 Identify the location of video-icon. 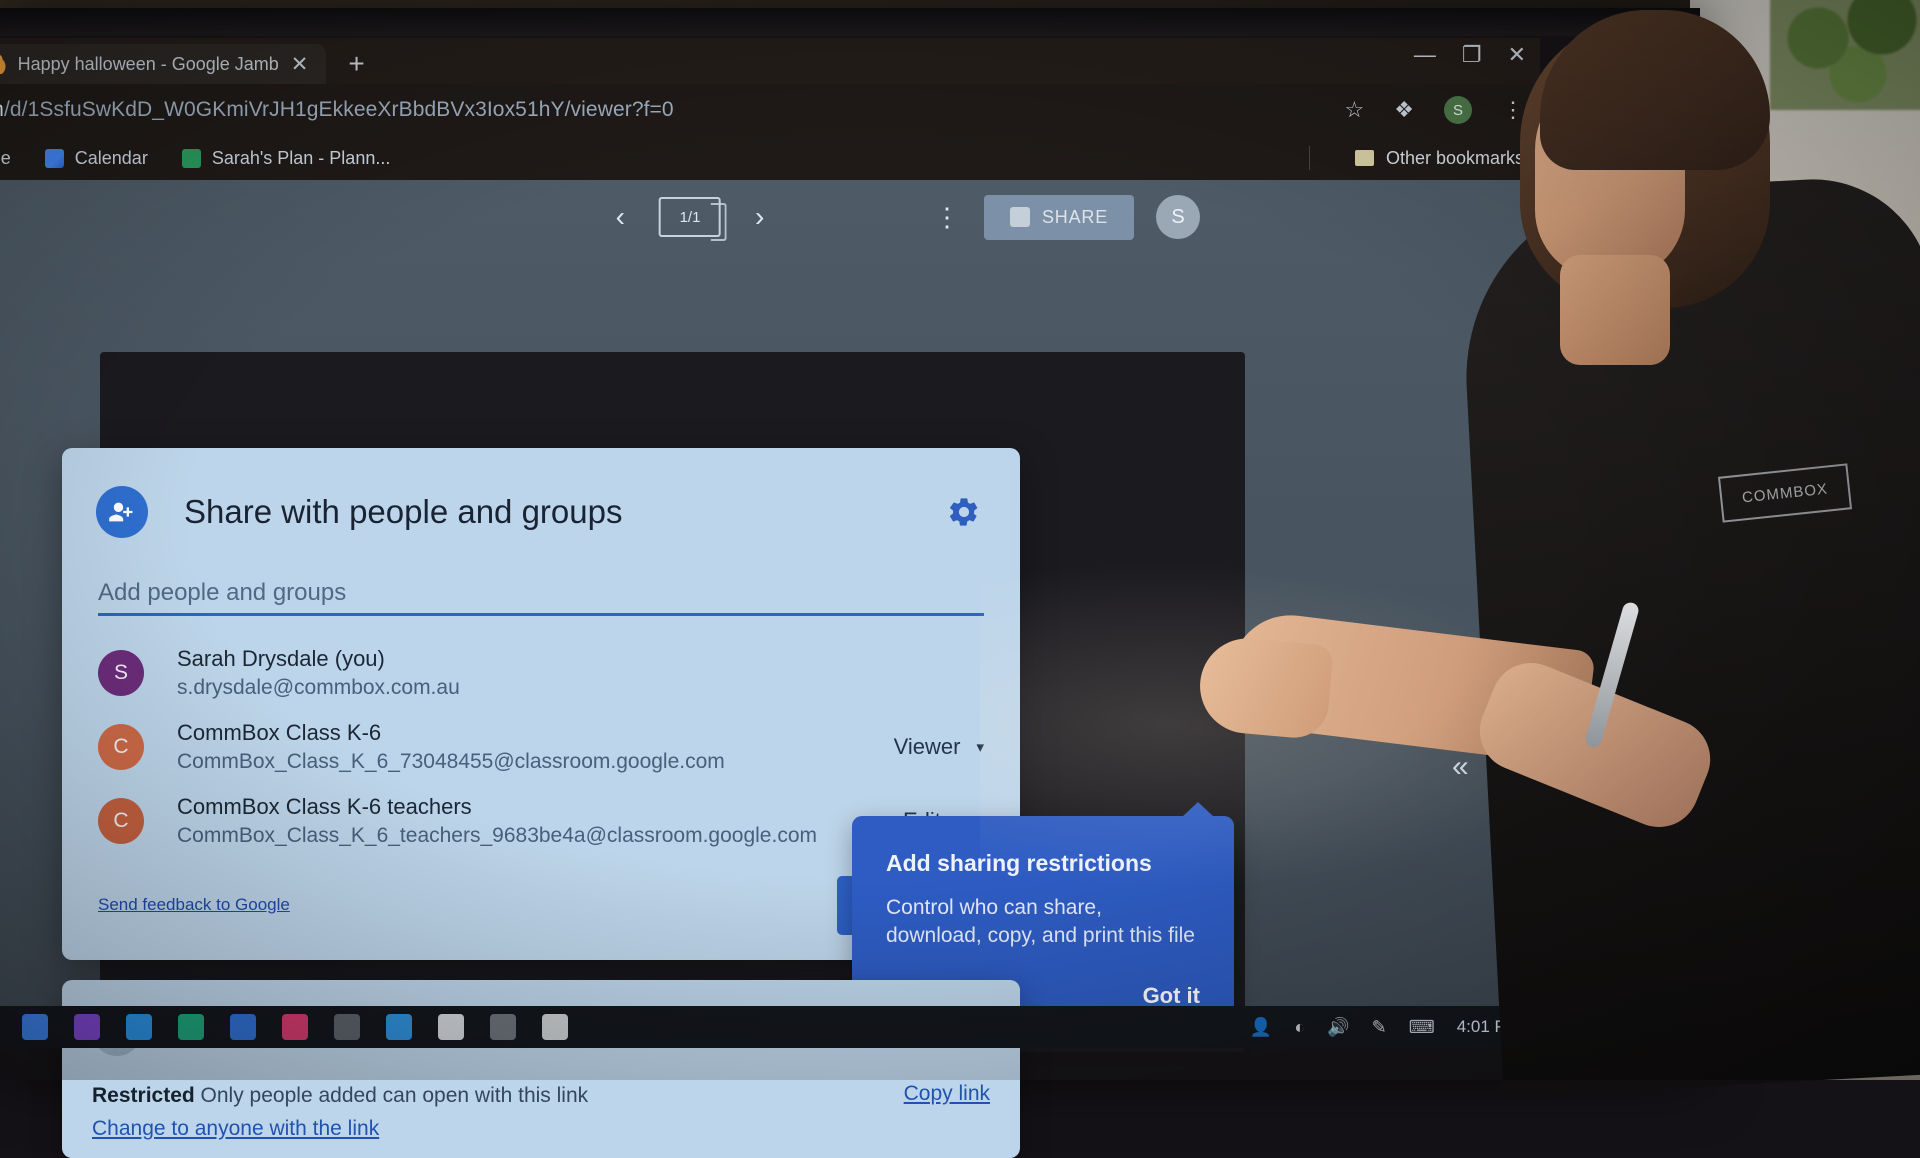
(243, 1027).